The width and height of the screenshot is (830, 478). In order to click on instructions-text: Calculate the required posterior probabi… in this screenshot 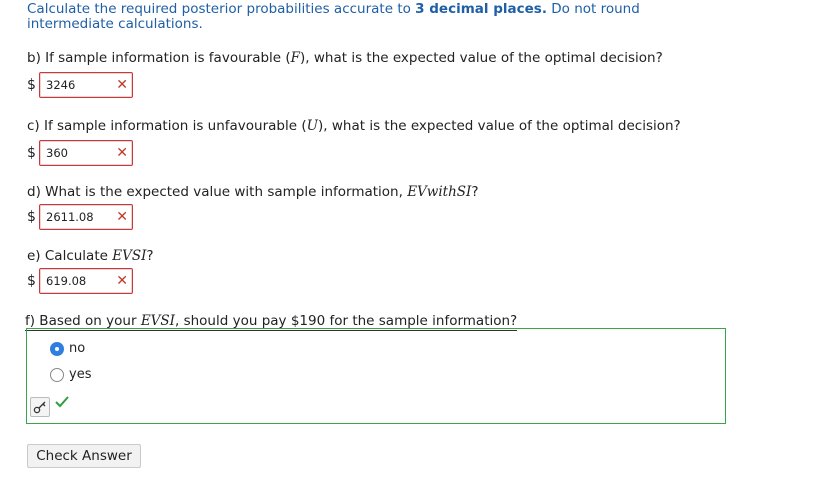, I will do `click(221, 9)`.